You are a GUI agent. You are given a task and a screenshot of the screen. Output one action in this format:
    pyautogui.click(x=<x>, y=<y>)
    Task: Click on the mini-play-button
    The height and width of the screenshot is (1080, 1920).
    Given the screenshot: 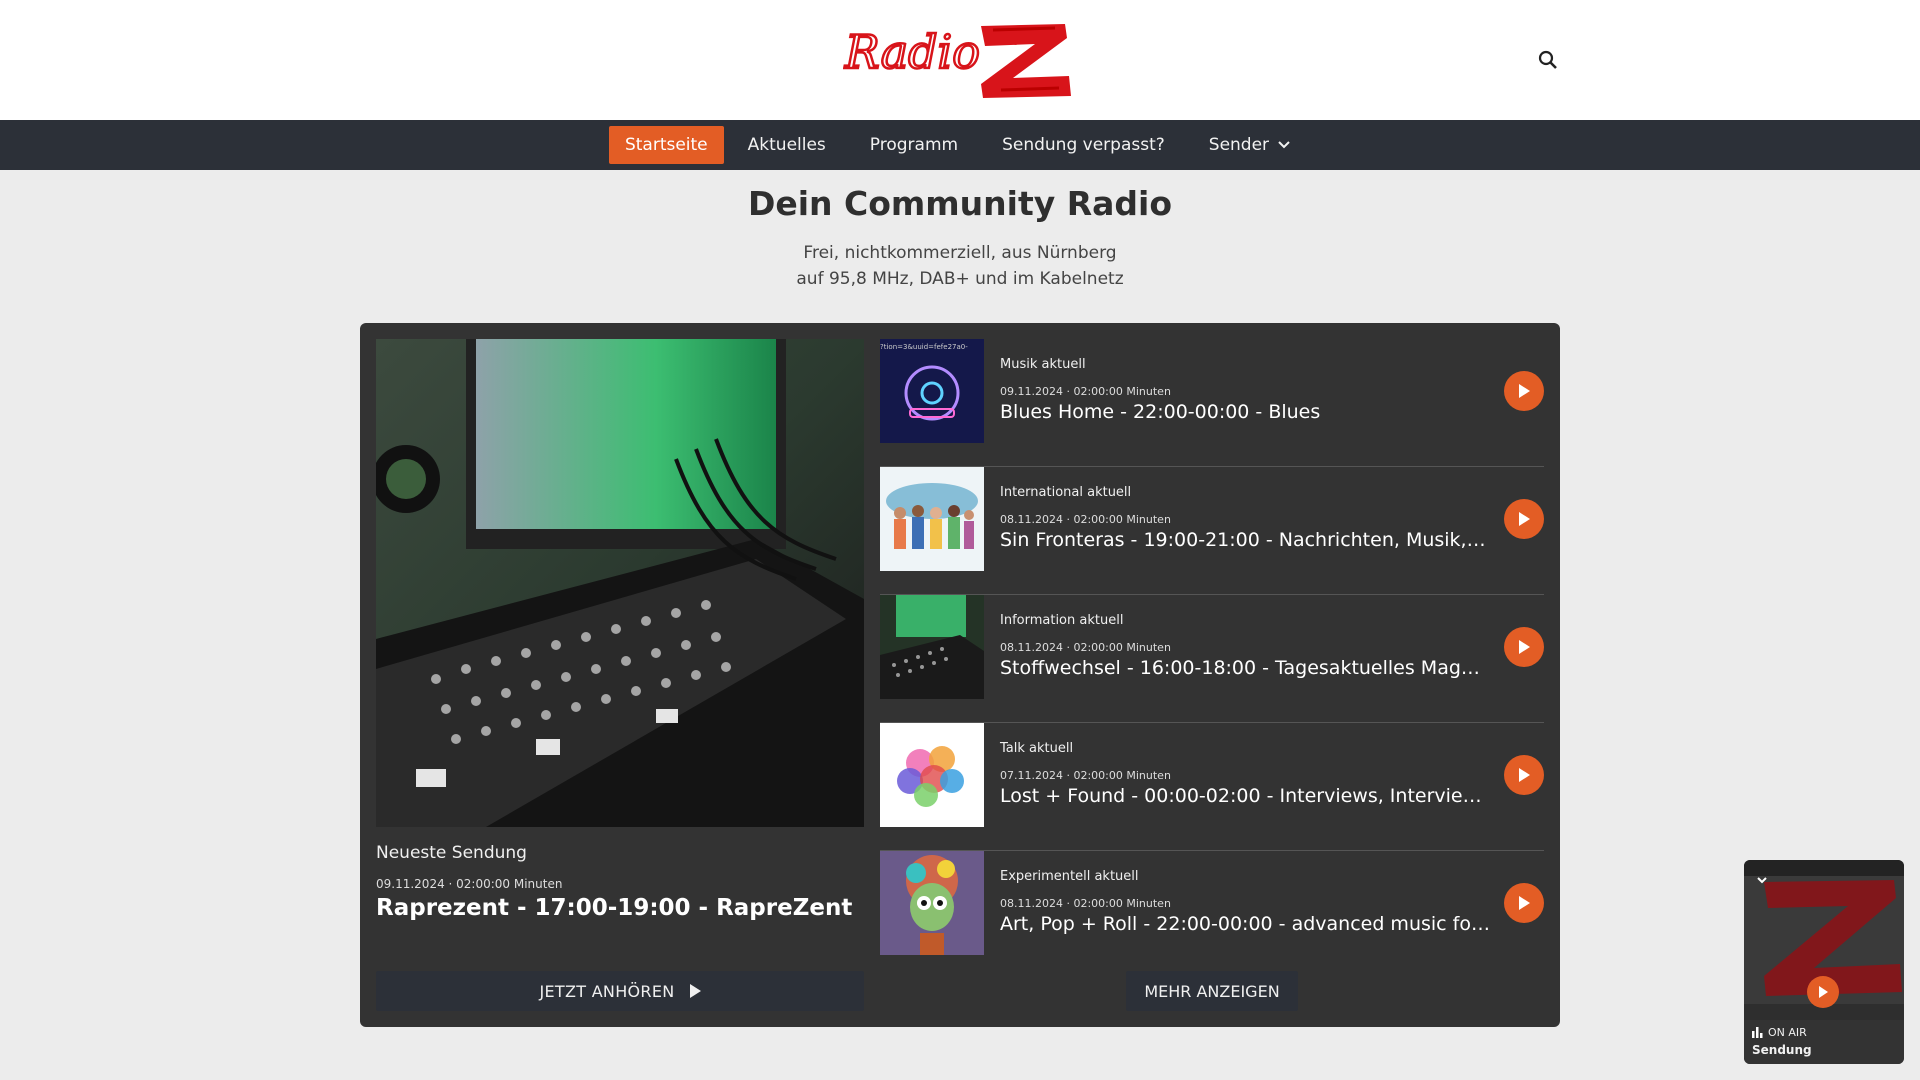 What is the action you would take?
    pyautogui.click(x=1823, y=992)
    